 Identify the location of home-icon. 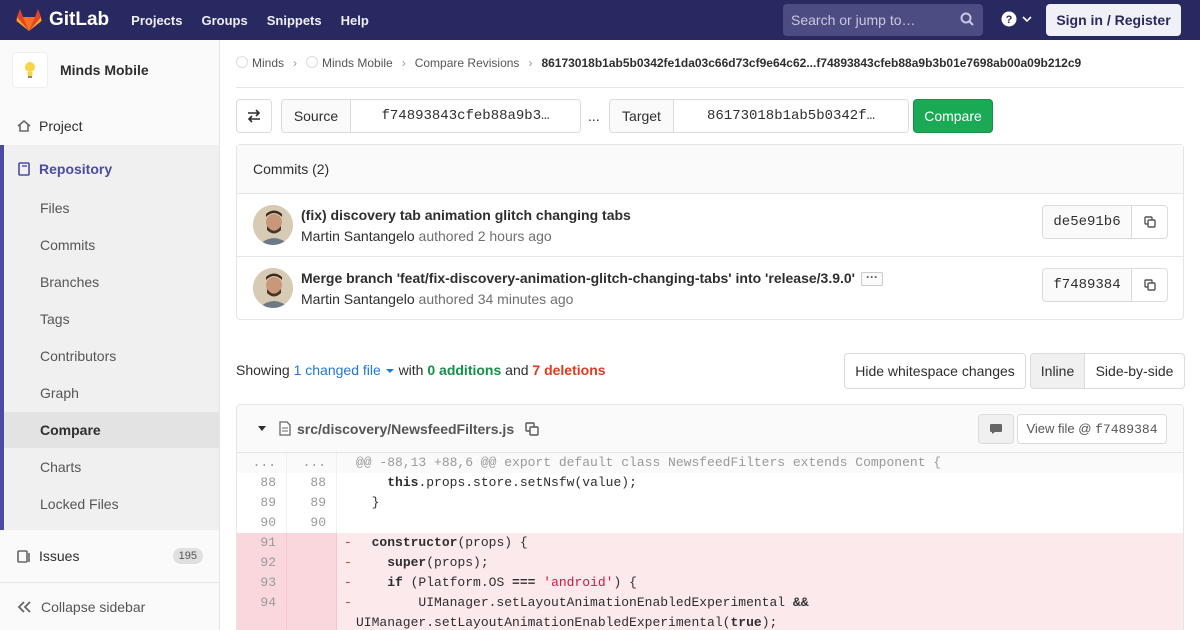
(24, 125).